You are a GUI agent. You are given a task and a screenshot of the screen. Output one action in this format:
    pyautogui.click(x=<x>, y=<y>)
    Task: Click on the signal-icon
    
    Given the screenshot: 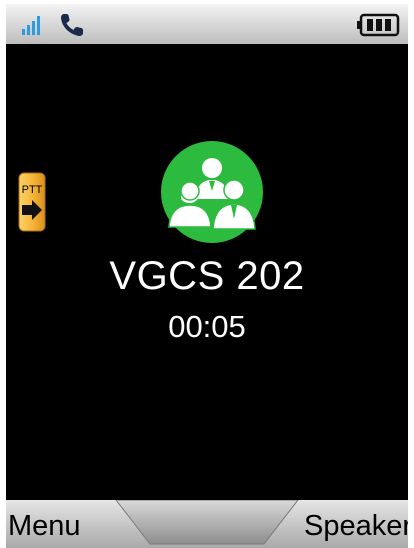 What is the action you would take?
    pyautogui.click(x=31, y=25)
    